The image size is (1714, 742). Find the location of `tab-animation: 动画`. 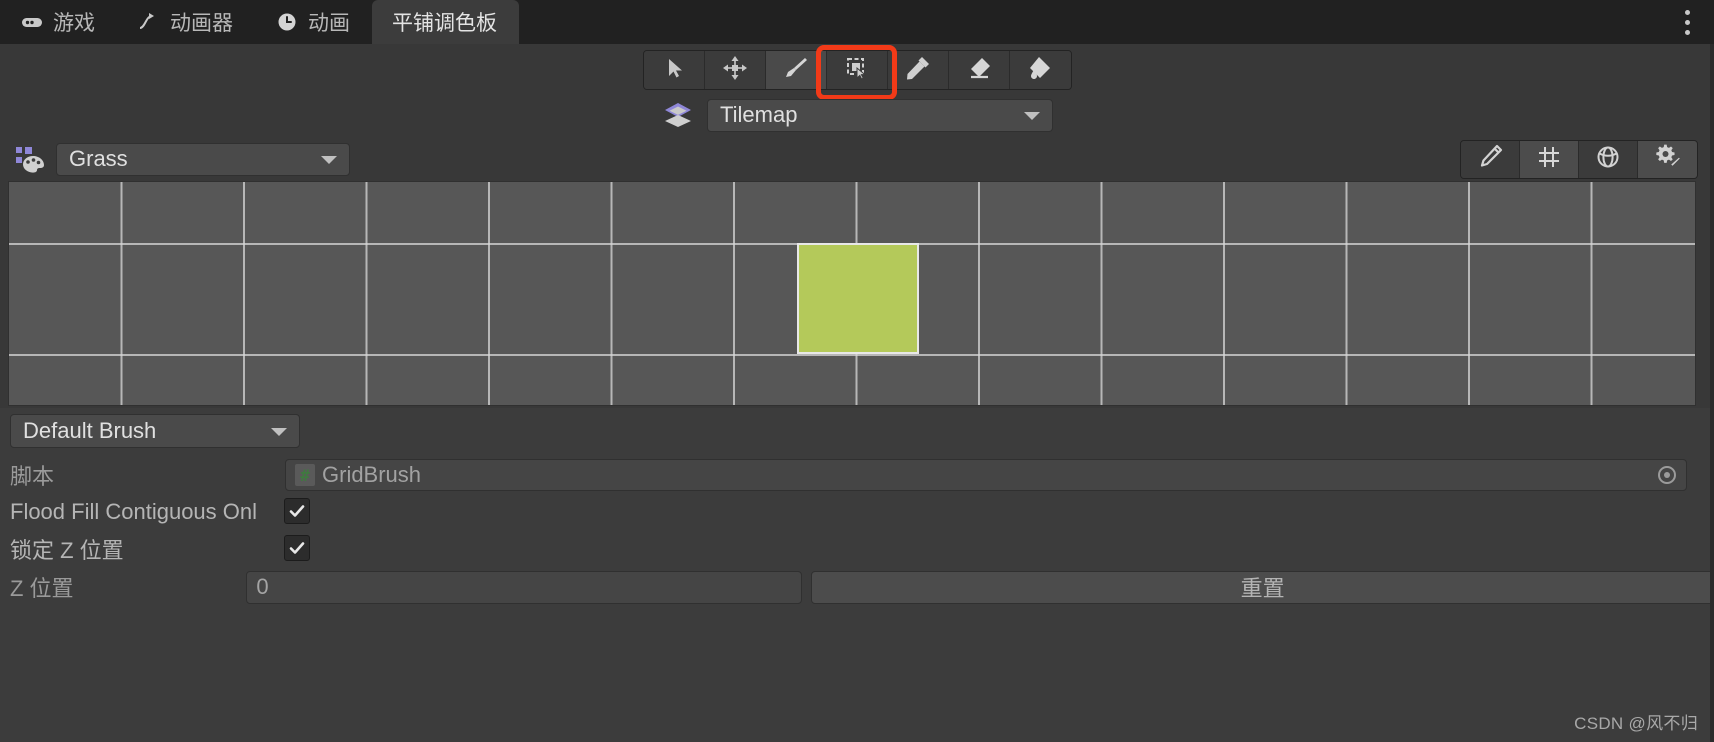

tab-animation: 动画 is located at coordinates (313, 22).